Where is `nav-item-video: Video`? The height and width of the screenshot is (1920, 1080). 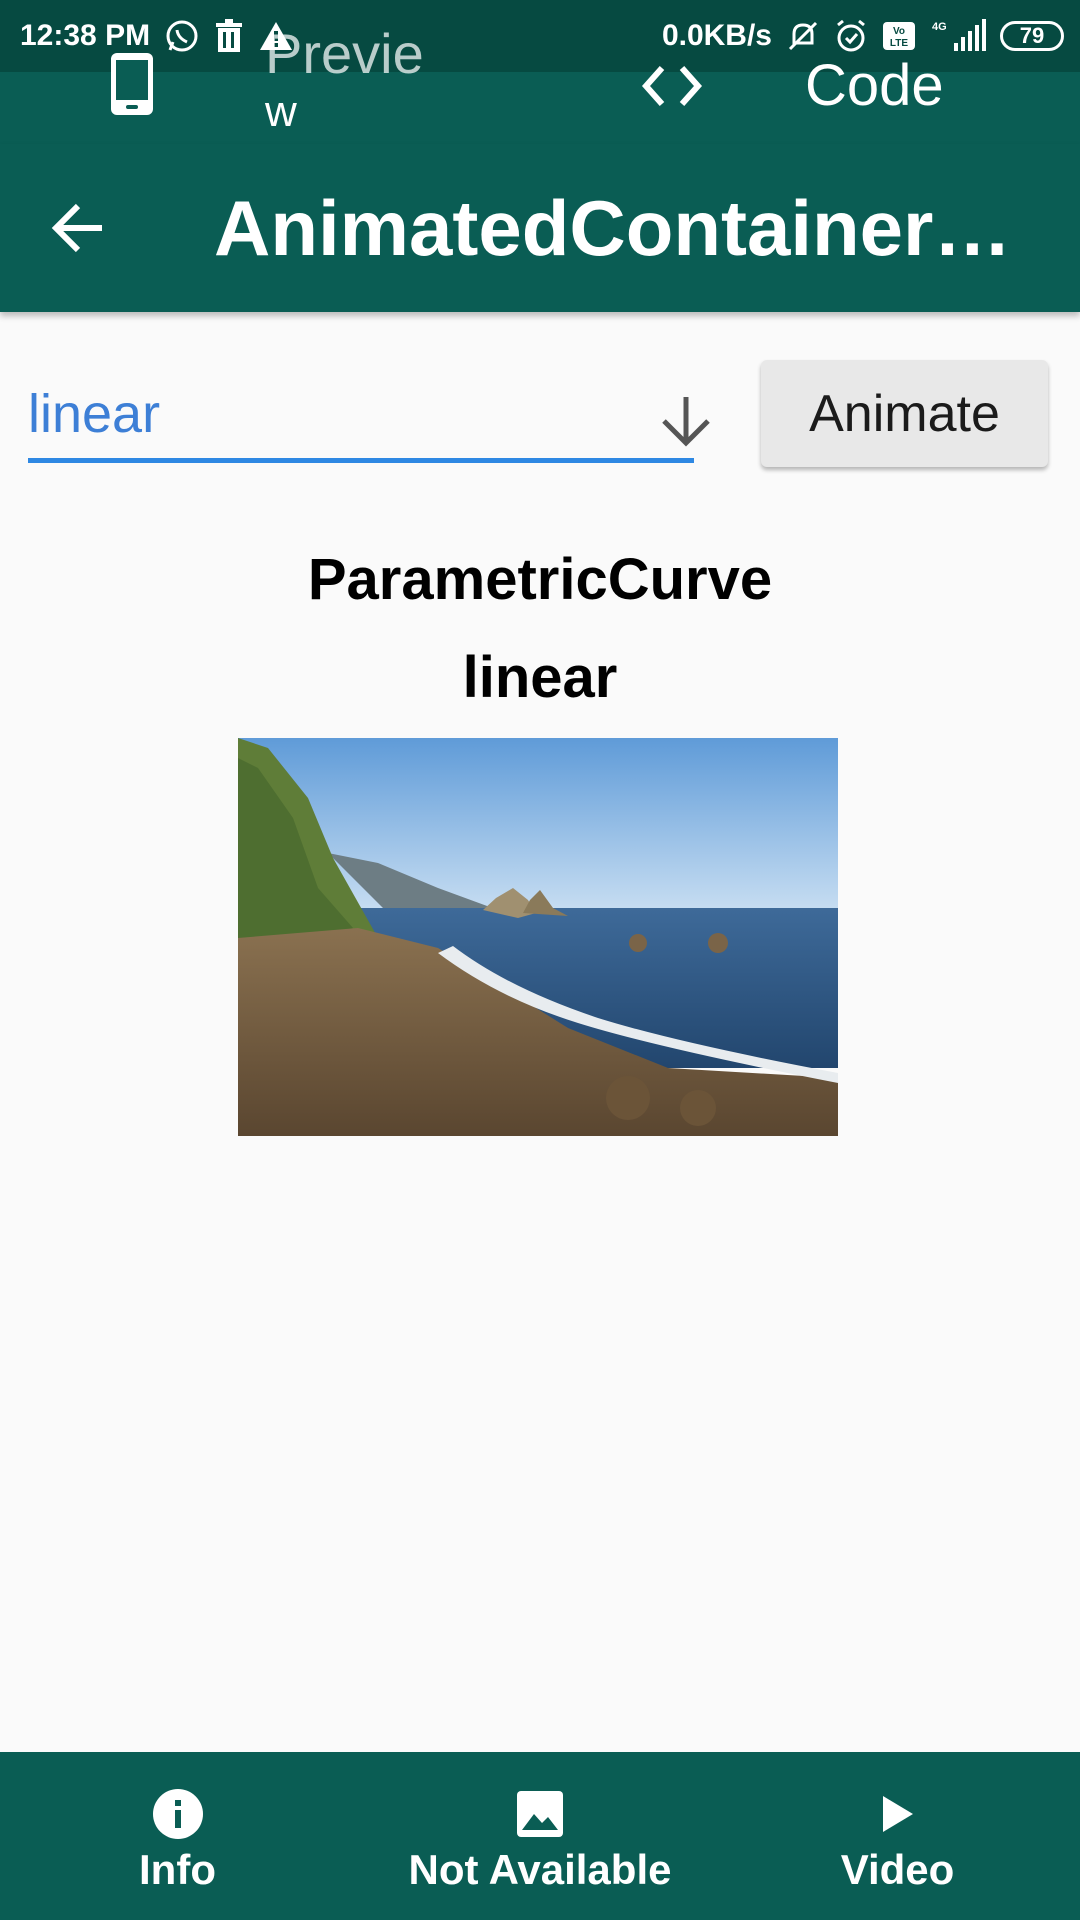
nav-item-video: Video is located at coordinates (897, 1836).